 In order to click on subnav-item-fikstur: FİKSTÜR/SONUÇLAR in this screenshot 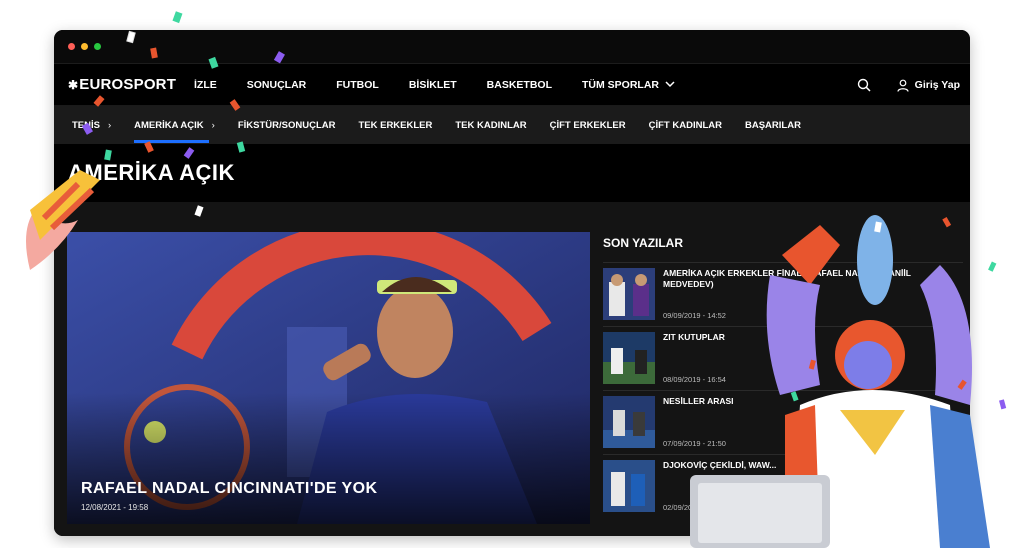, I will do `click(287, 125)`.